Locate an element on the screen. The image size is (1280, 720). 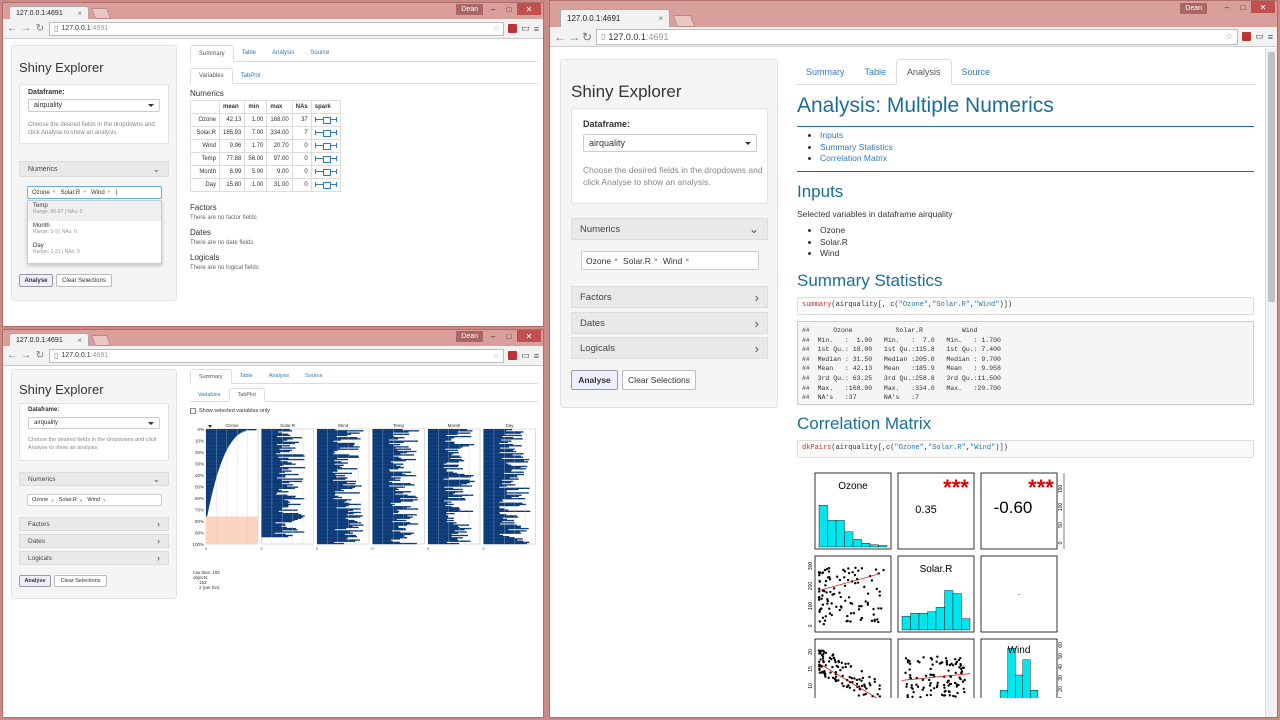
scrollbar-thumb is located at coordinates (1271, 177).